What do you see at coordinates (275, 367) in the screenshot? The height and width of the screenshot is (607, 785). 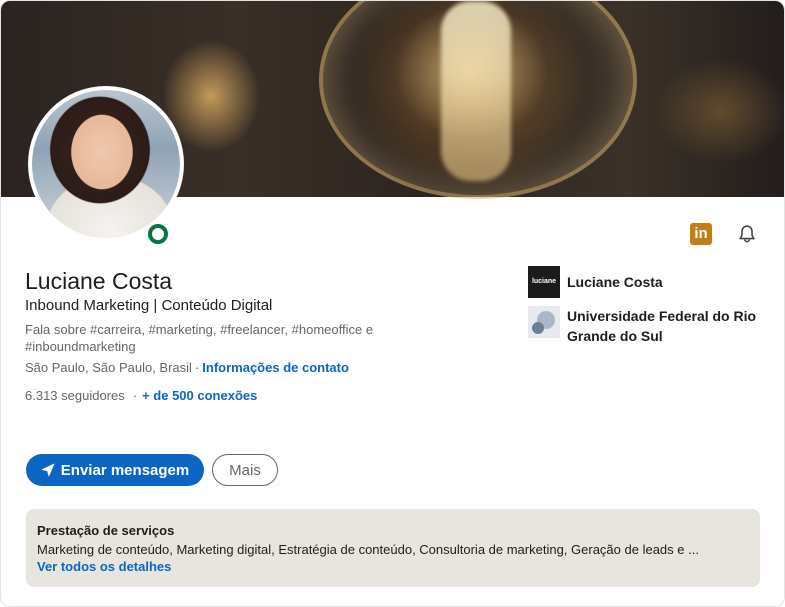 I see `contact-info-link: Informações de contato` at bounding box center [275, 367].